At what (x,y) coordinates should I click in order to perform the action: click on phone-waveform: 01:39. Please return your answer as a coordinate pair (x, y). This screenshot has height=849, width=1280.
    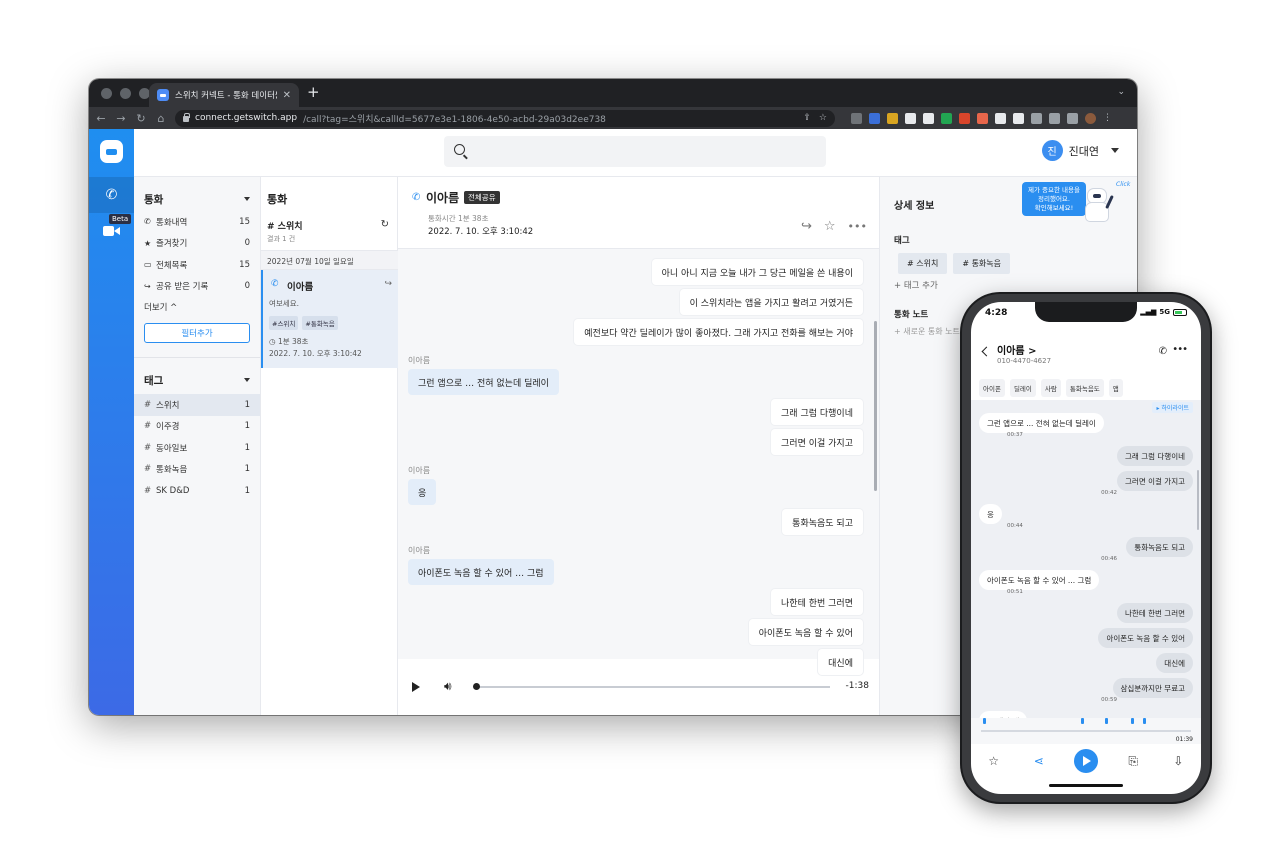
    Looking at the image, I should click on (1086, 731).